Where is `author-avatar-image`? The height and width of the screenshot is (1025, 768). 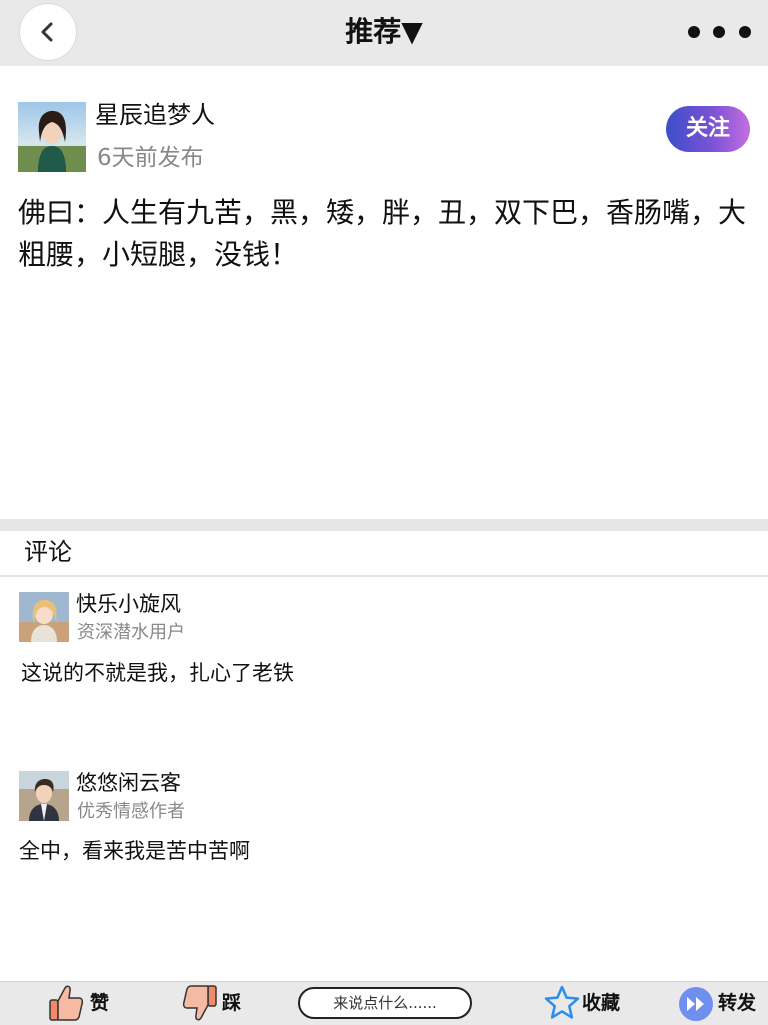 author-avatar-image is located at coordinates (52, 137).